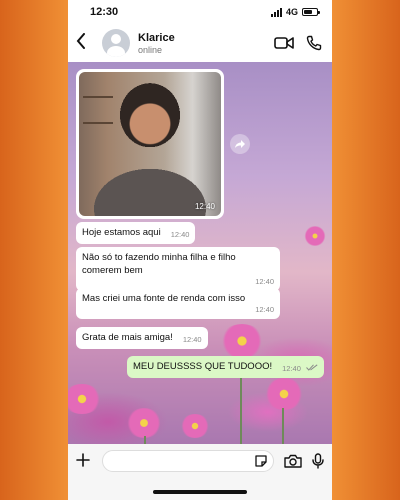 This screenshot has height=500, width=400. I want to click on video-camera-icon, so click(284, 43).